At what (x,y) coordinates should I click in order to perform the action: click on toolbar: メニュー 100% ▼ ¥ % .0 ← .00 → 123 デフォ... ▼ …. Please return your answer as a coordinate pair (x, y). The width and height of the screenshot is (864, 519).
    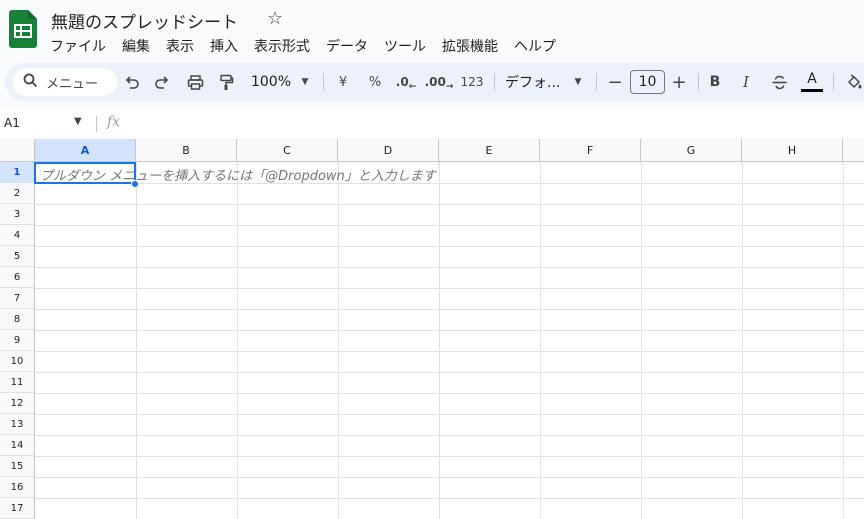
    Looking at the image, I should click on (434, 82).